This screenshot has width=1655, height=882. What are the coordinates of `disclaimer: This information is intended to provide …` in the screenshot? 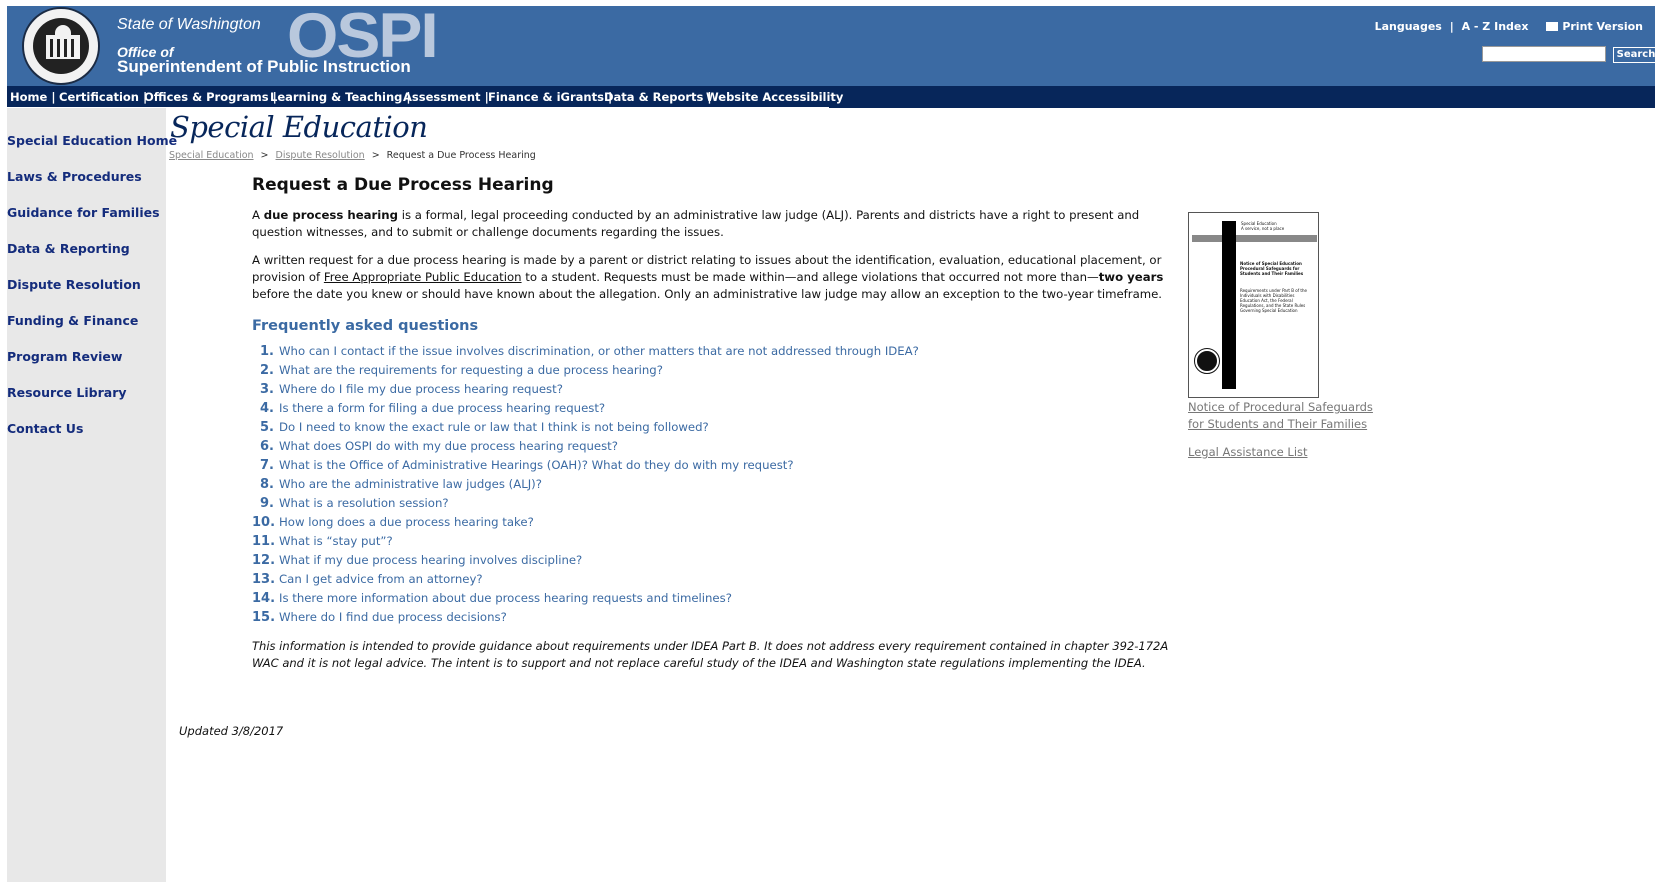 It's located at (710, 654).